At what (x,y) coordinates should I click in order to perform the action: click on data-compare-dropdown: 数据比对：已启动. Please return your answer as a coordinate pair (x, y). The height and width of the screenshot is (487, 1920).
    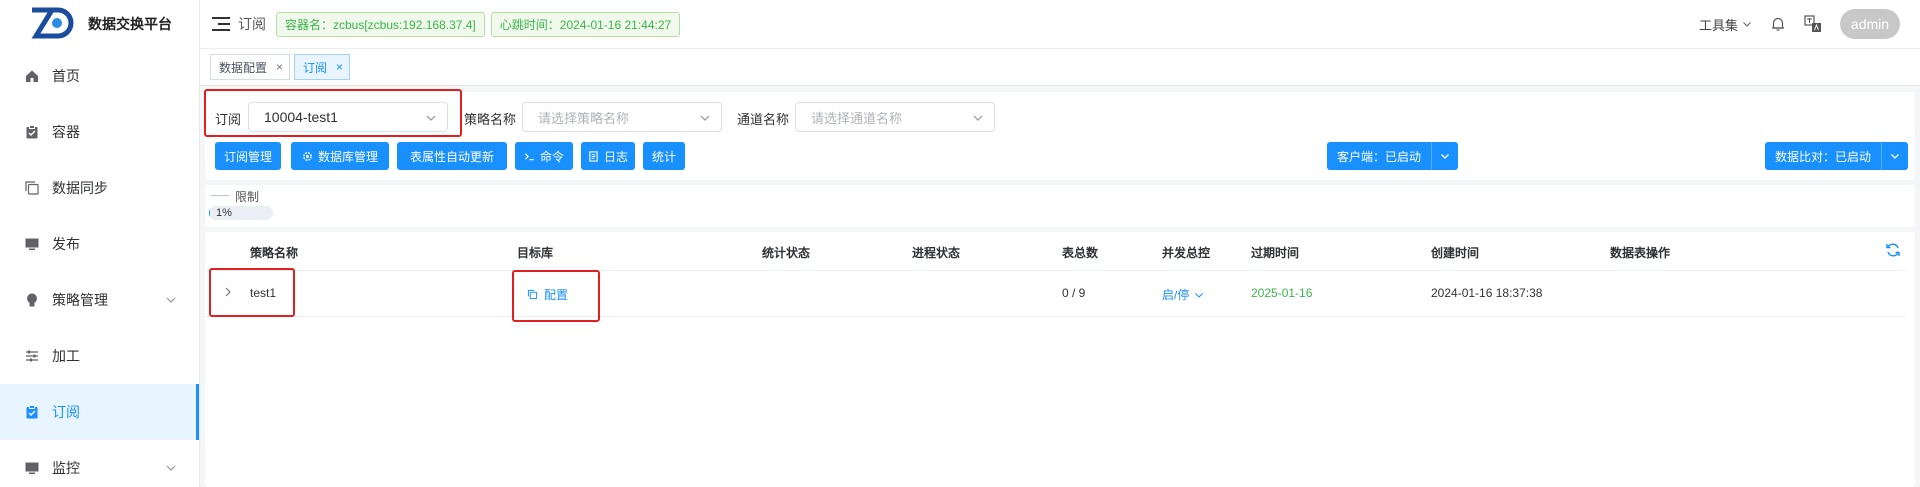
    Looking at the image, I should click on (1837, 156).